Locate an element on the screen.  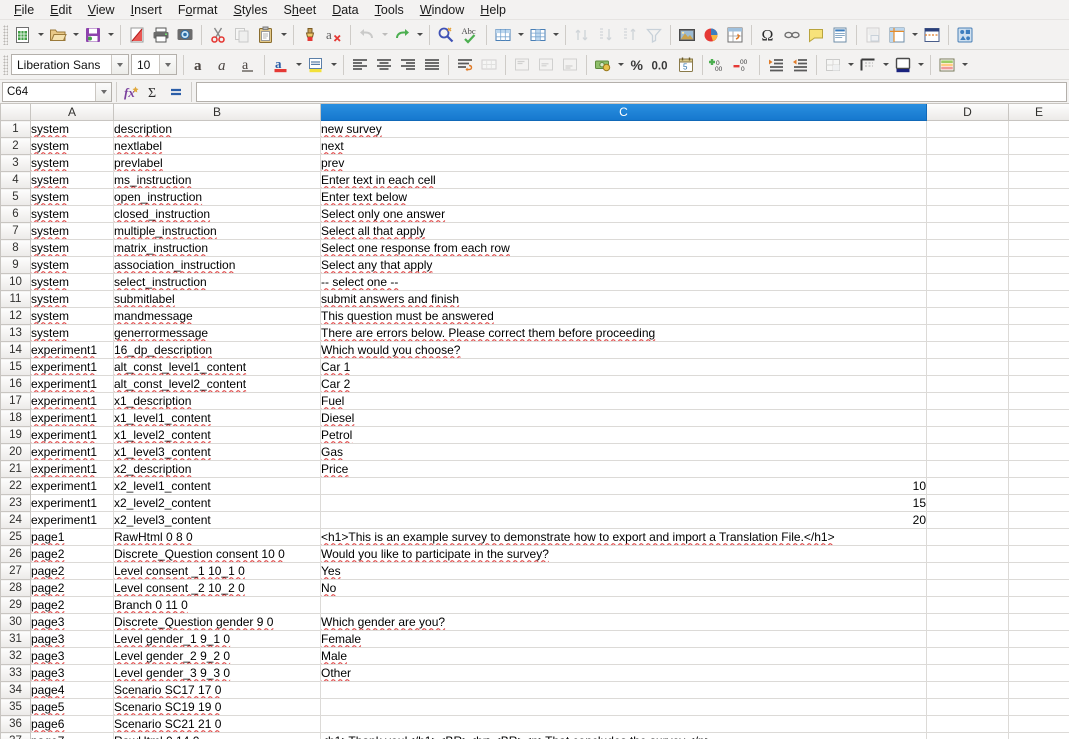
column-icon is located at coordinates (538, 35).